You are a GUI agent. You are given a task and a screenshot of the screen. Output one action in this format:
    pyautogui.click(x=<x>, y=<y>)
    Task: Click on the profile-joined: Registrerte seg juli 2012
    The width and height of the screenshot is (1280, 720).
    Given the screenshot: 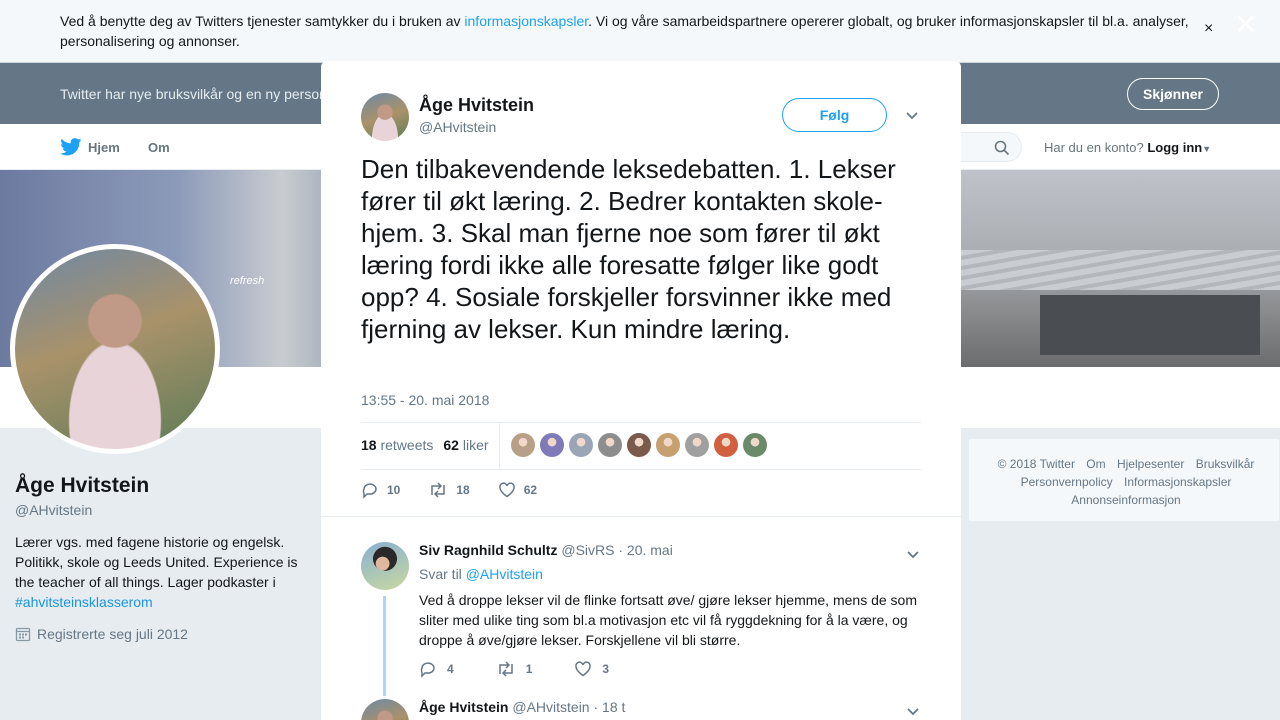 What is the action you would take?
    pyautogui.click(x=101, y=634)
    